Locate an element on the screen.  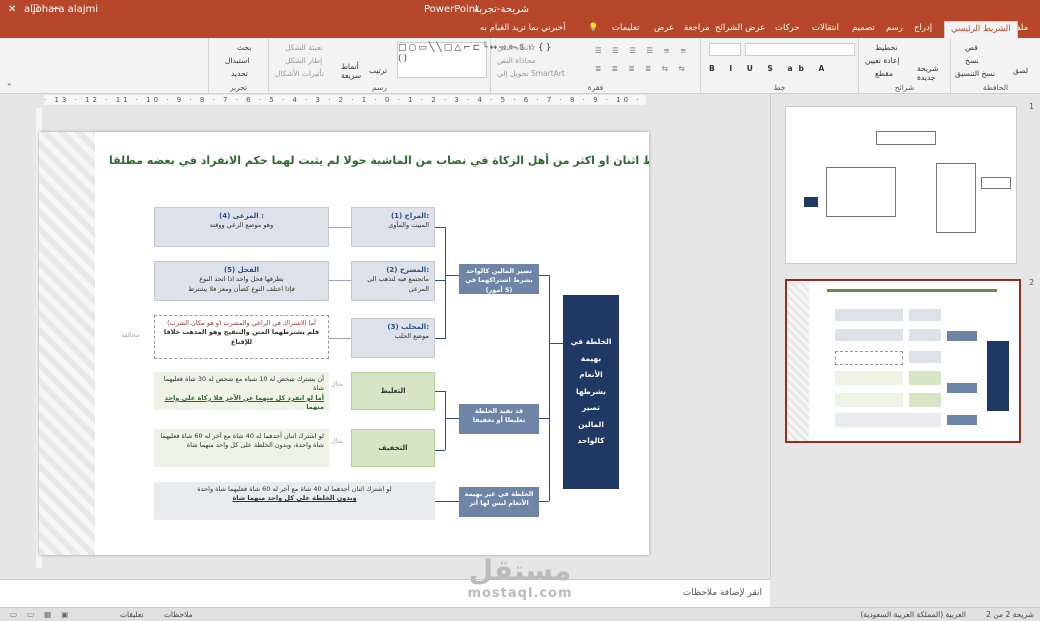
language-indicator: العربية (المملكة العربية السعودية) is located at coordinates (913, 614).